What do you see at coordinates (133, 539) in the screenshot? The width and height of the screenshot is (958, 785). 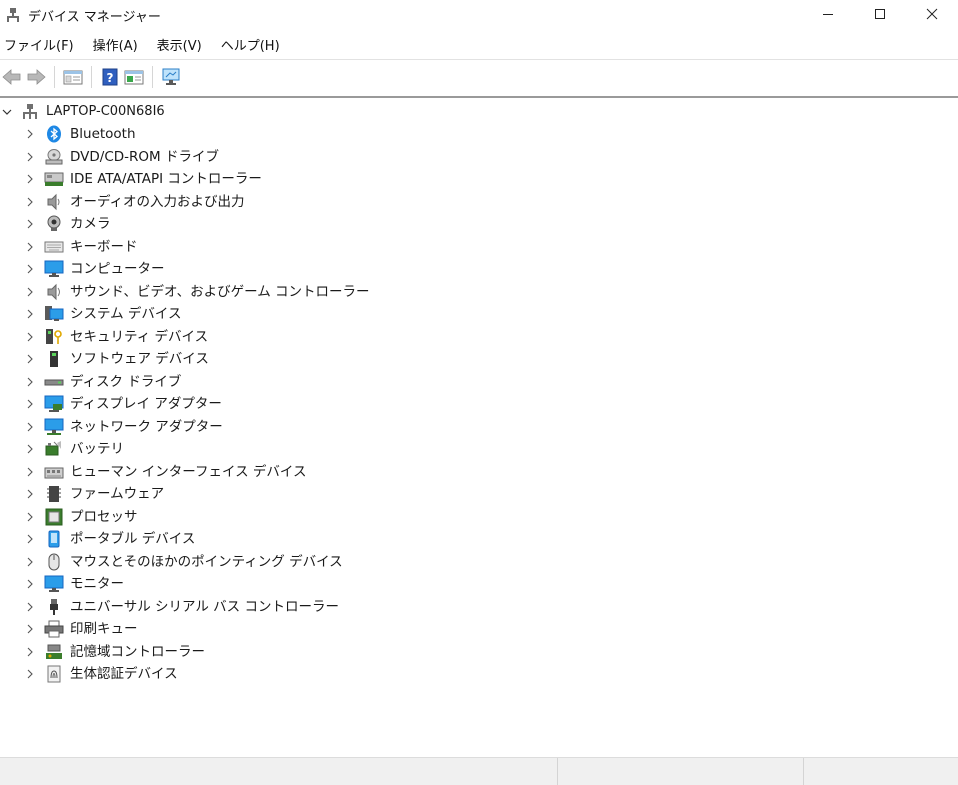 I see `tree-item-label: ポータブル デバイス` at bounding box center [133, 539].